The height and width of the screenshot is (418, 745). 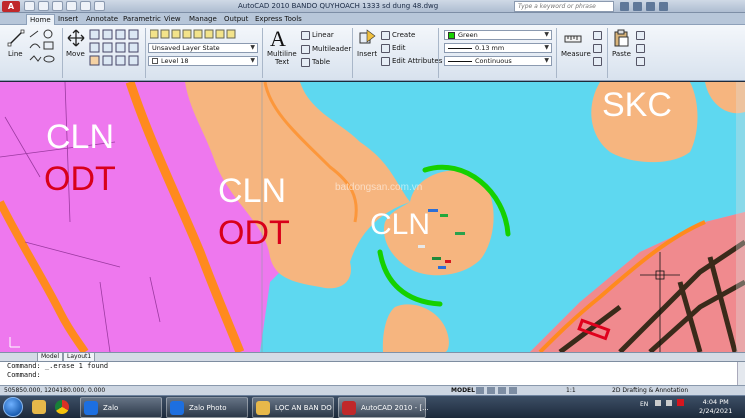 I want to click on edit-attributes-icon, so click(x=385, y=61).